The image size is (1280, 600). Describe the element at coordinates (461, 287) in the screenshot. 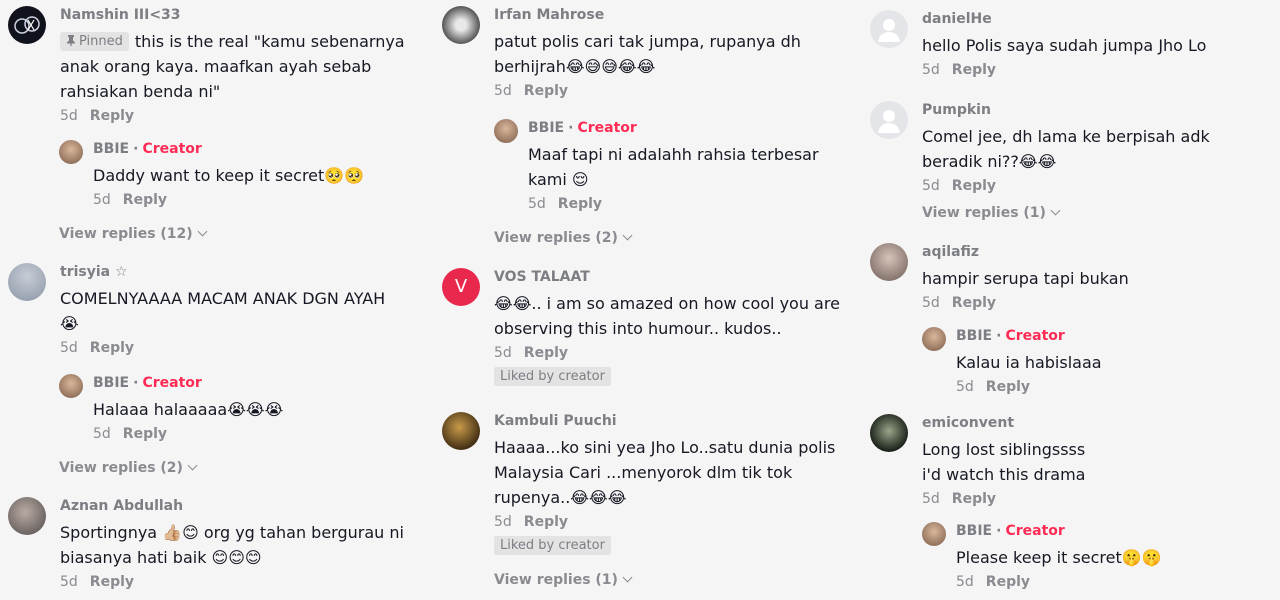

I see `avatar: V` at that location.